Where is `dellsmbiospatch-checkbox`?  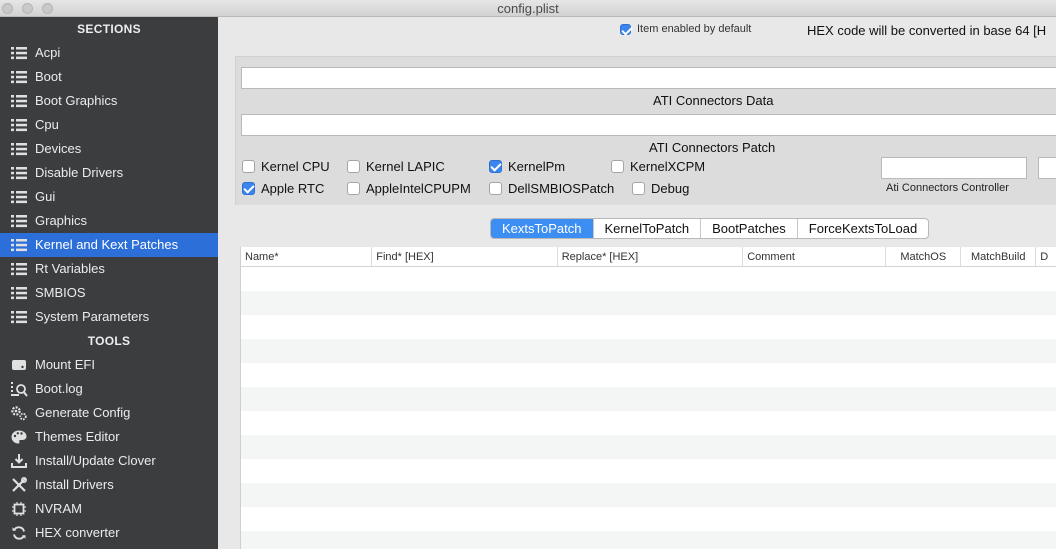
dellsmbiospatch-checkbox is located at coordinates (495, 188).